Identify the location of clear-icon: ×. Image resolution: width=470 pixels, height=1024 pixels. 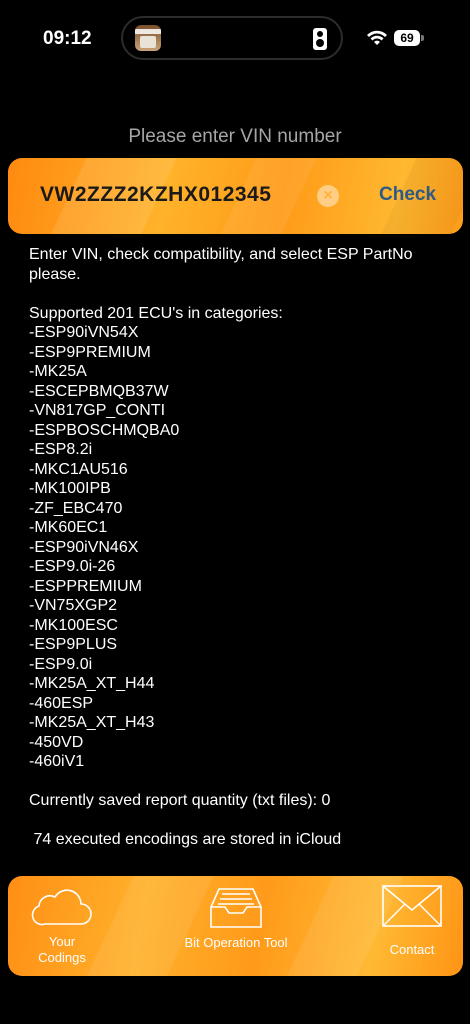
(328, 196).